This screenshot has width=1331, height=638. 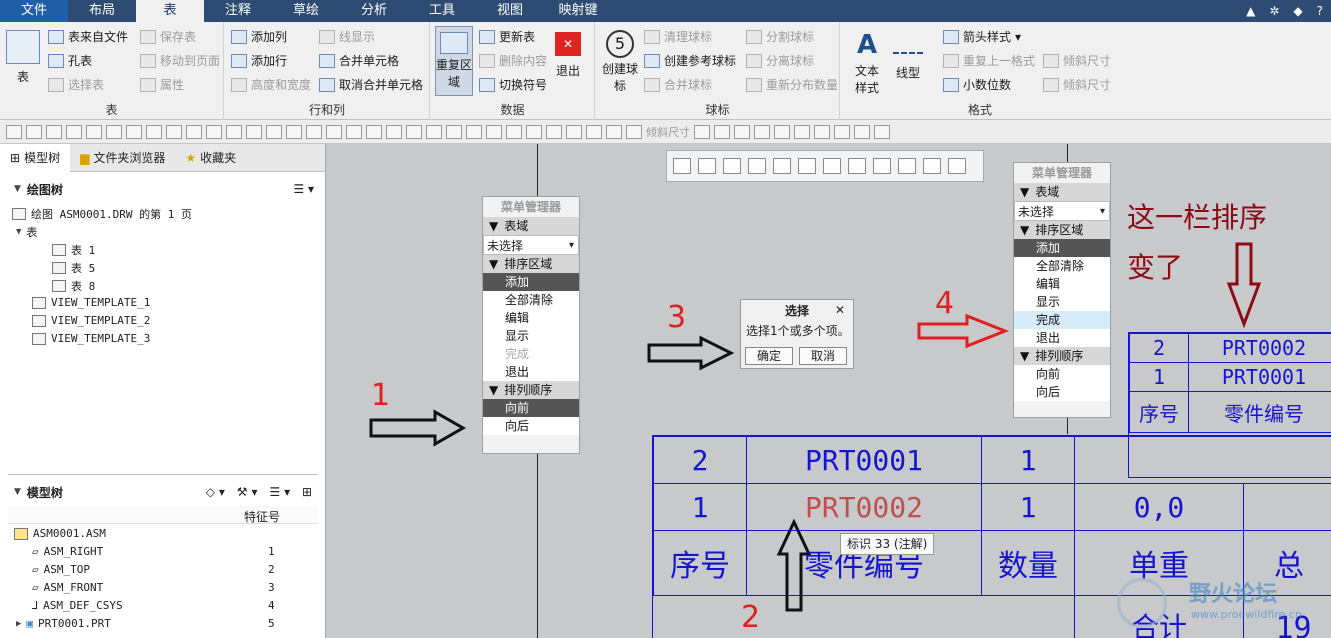 I want to click on skew-dimension-toolbar-label: 倾斜尺寸, so click(x=668, y=132).